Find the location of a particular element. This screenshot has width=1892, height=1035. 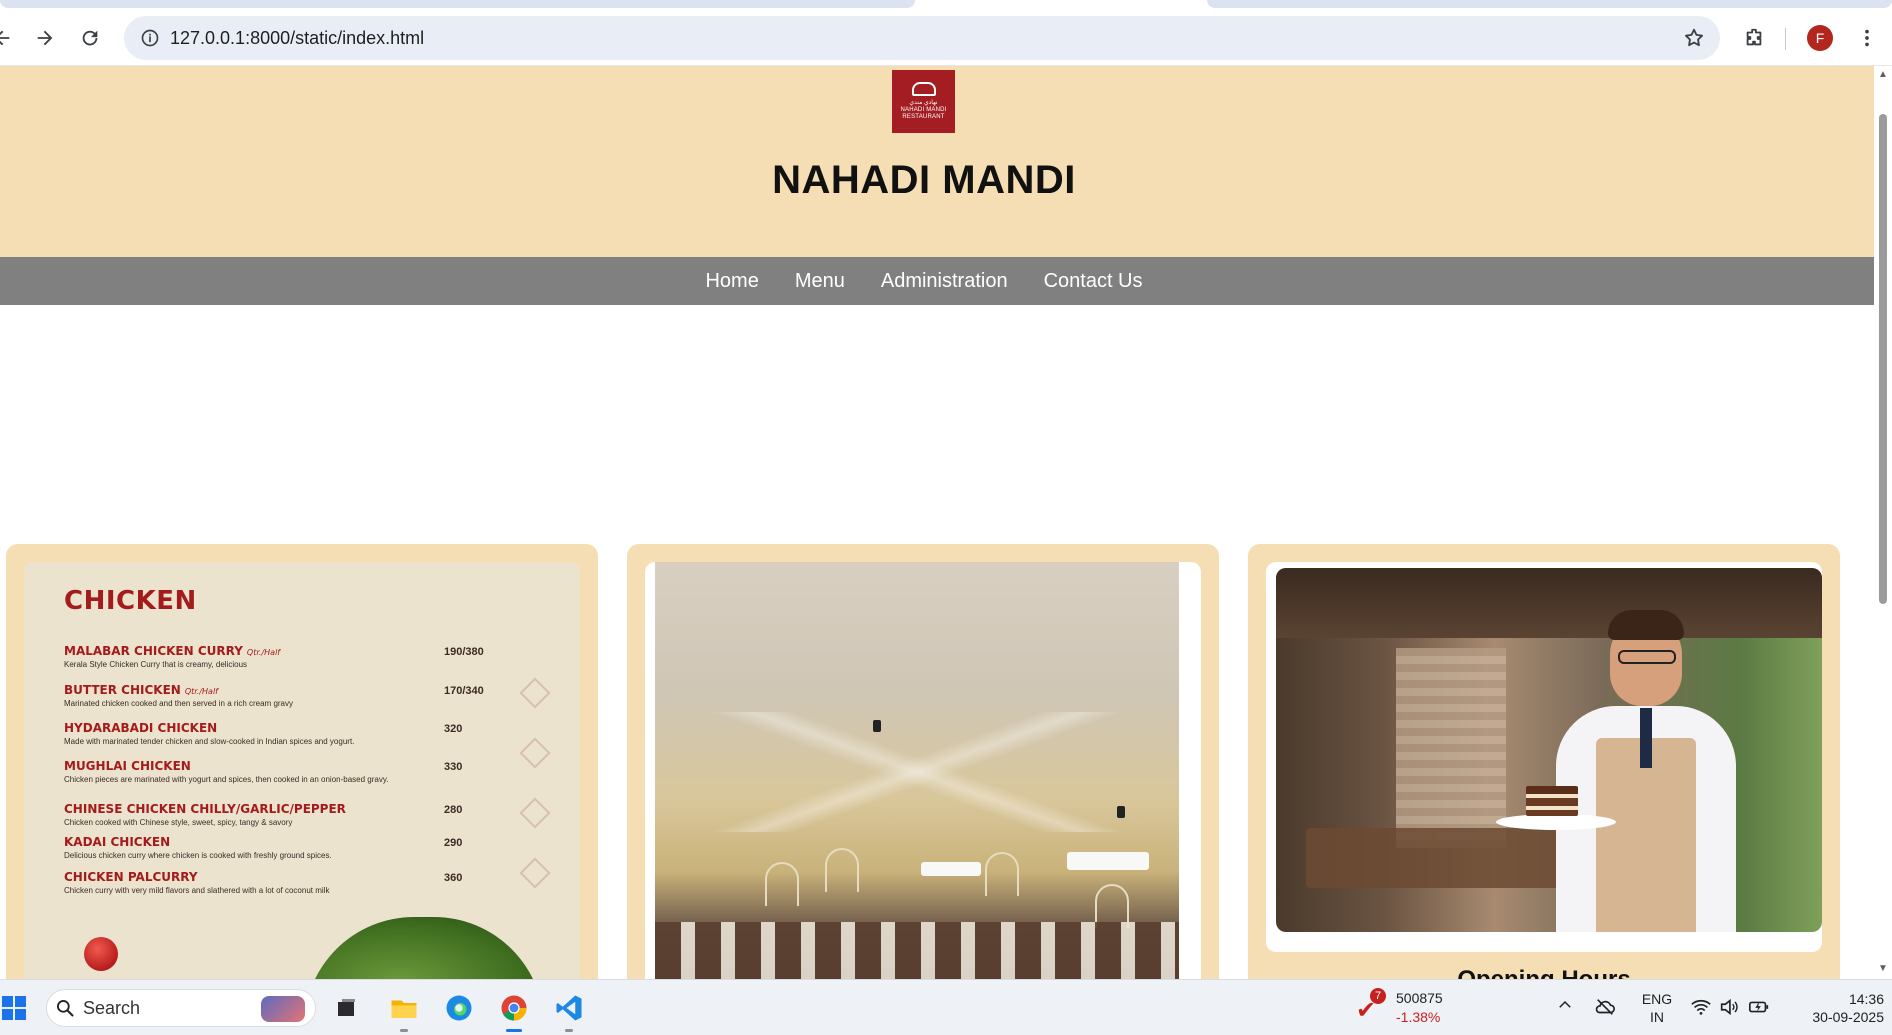

edge-icon is located at coordinates (459, 1008).